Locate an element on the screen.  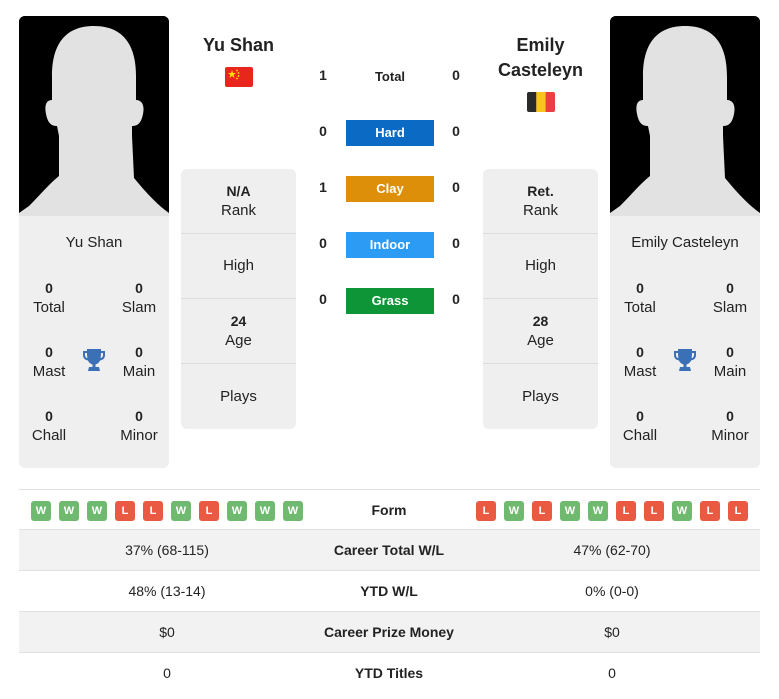
player1-titles-chall: 0 Chall is located at coordinates (49, 426).